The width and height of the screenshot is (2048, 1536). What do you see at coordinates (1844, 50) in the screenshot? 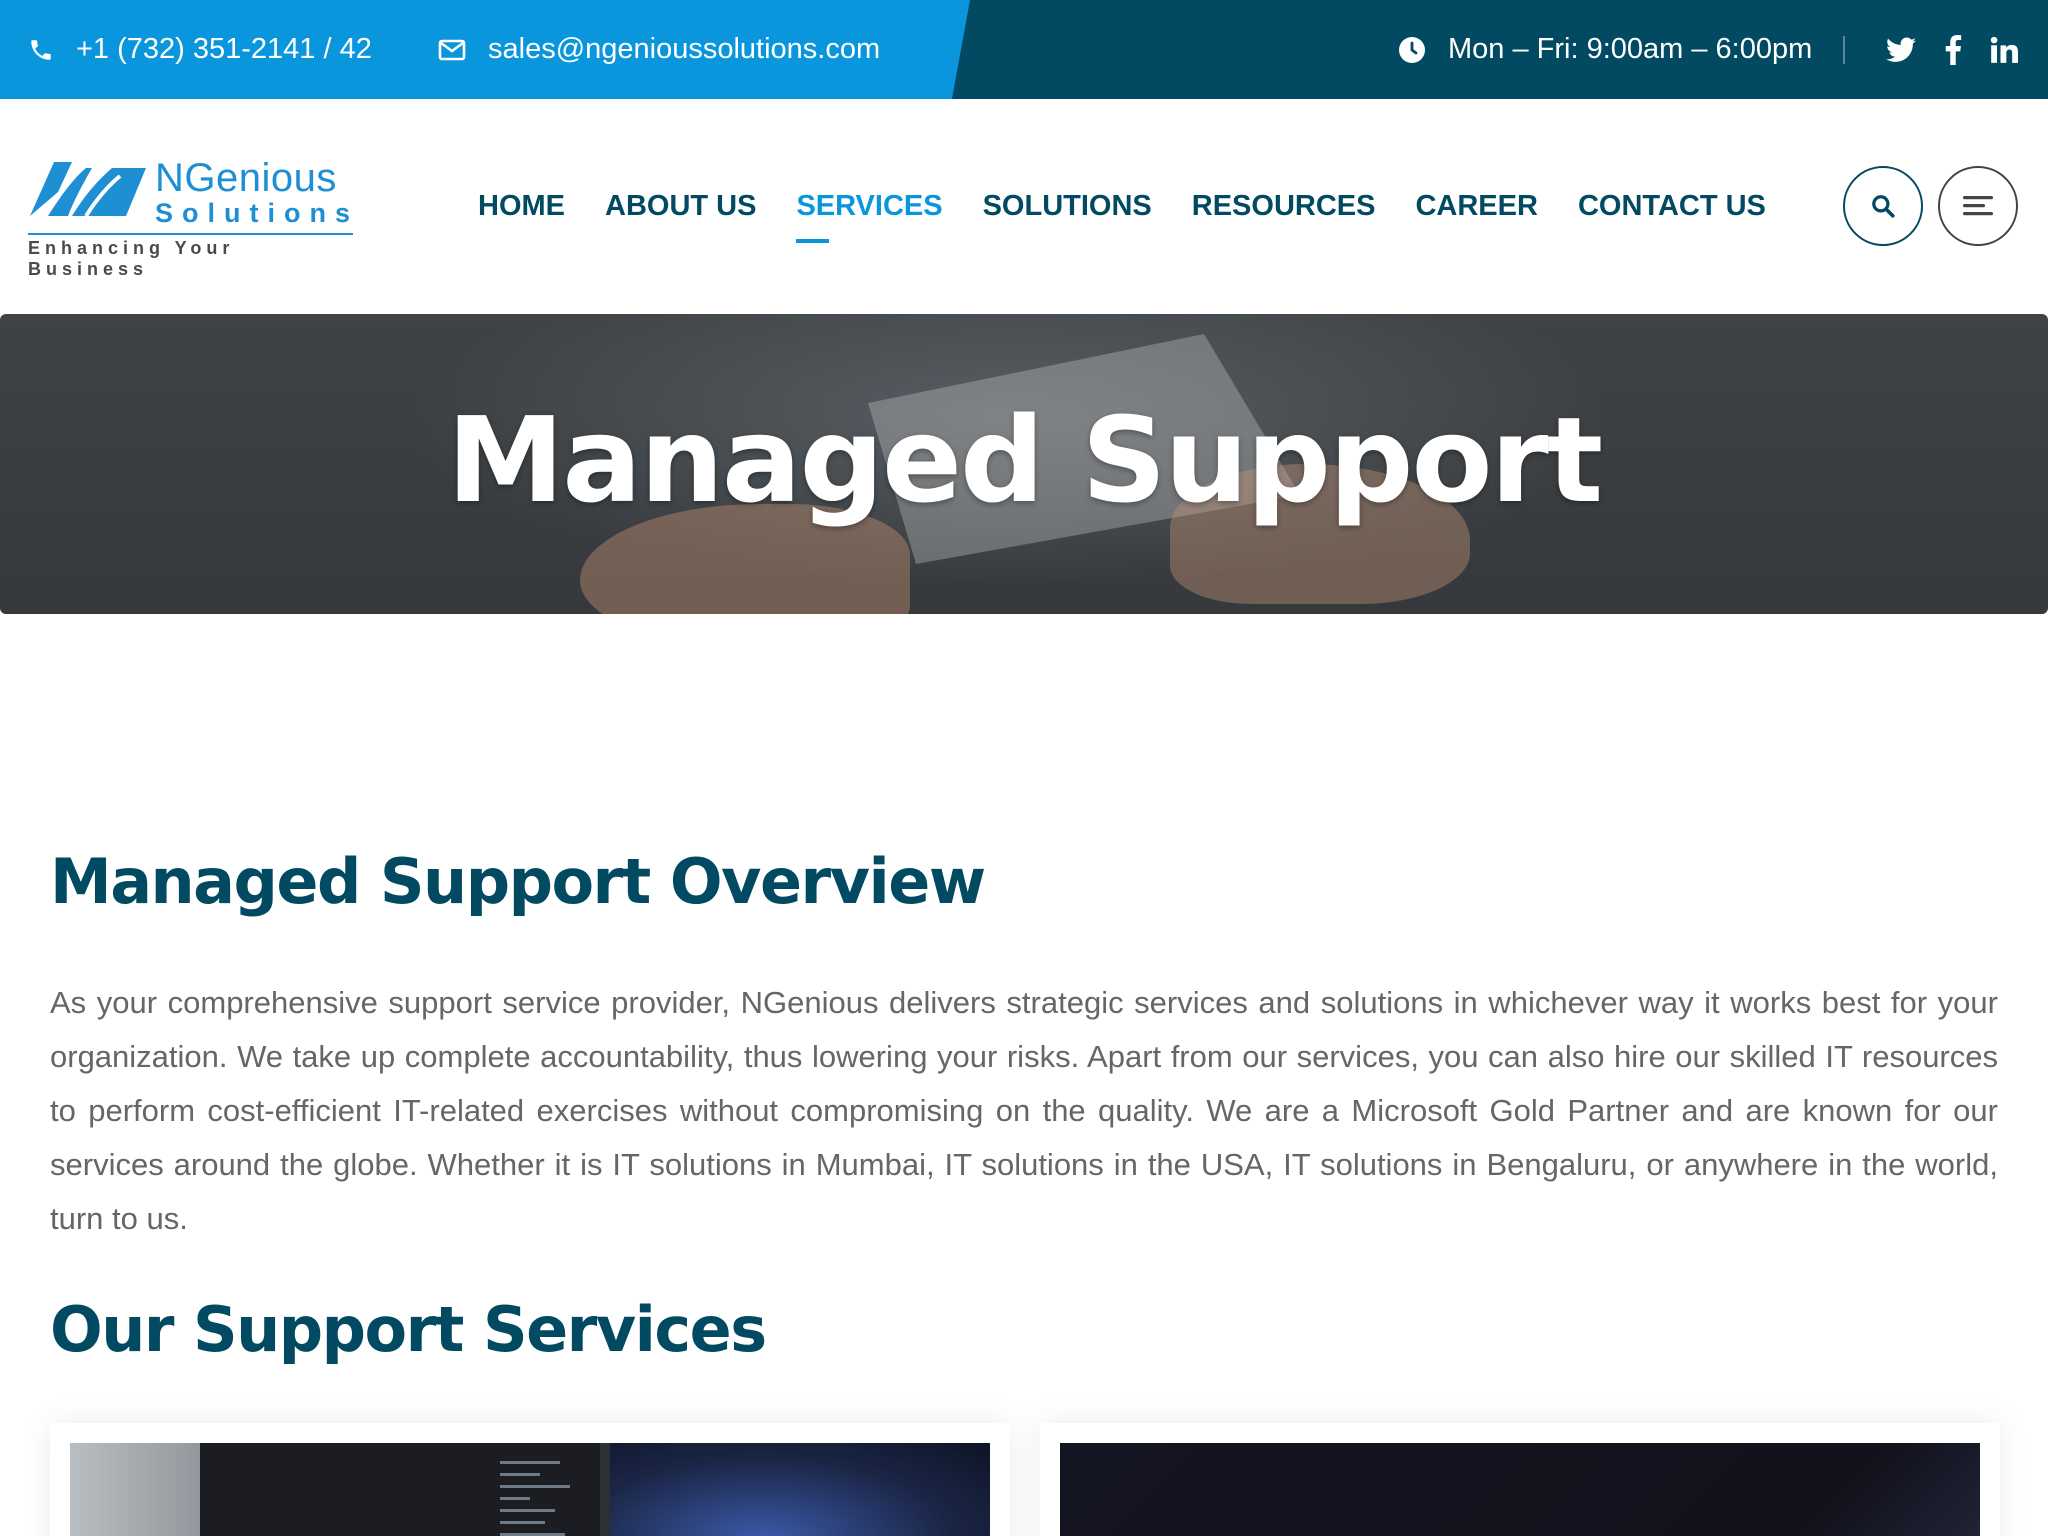
I see `top-bar-divider` at bounding box center [1844, 50].